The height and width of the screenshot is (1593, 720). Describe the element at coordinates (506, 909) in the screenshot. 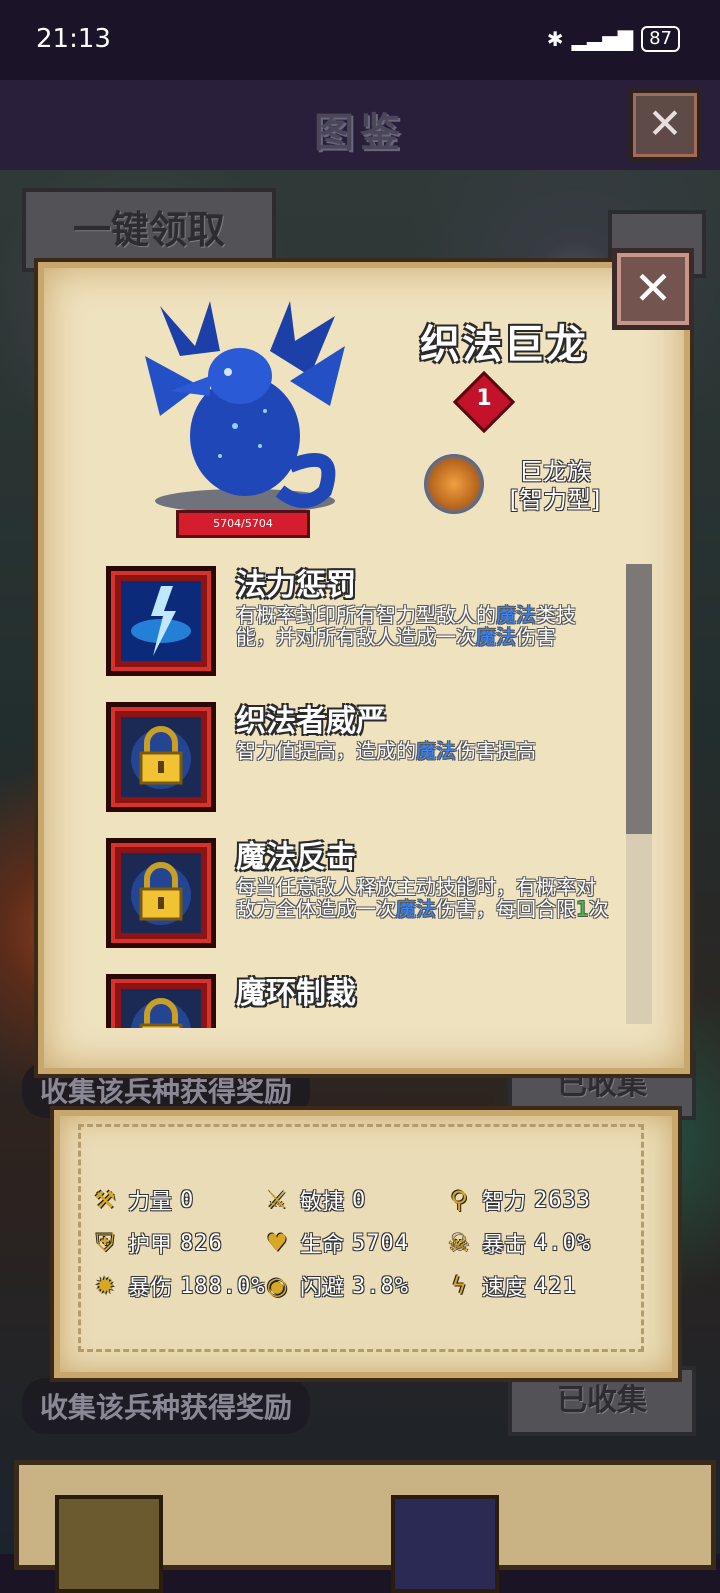

I see `description-text: 伤害，每回合限` at that location.